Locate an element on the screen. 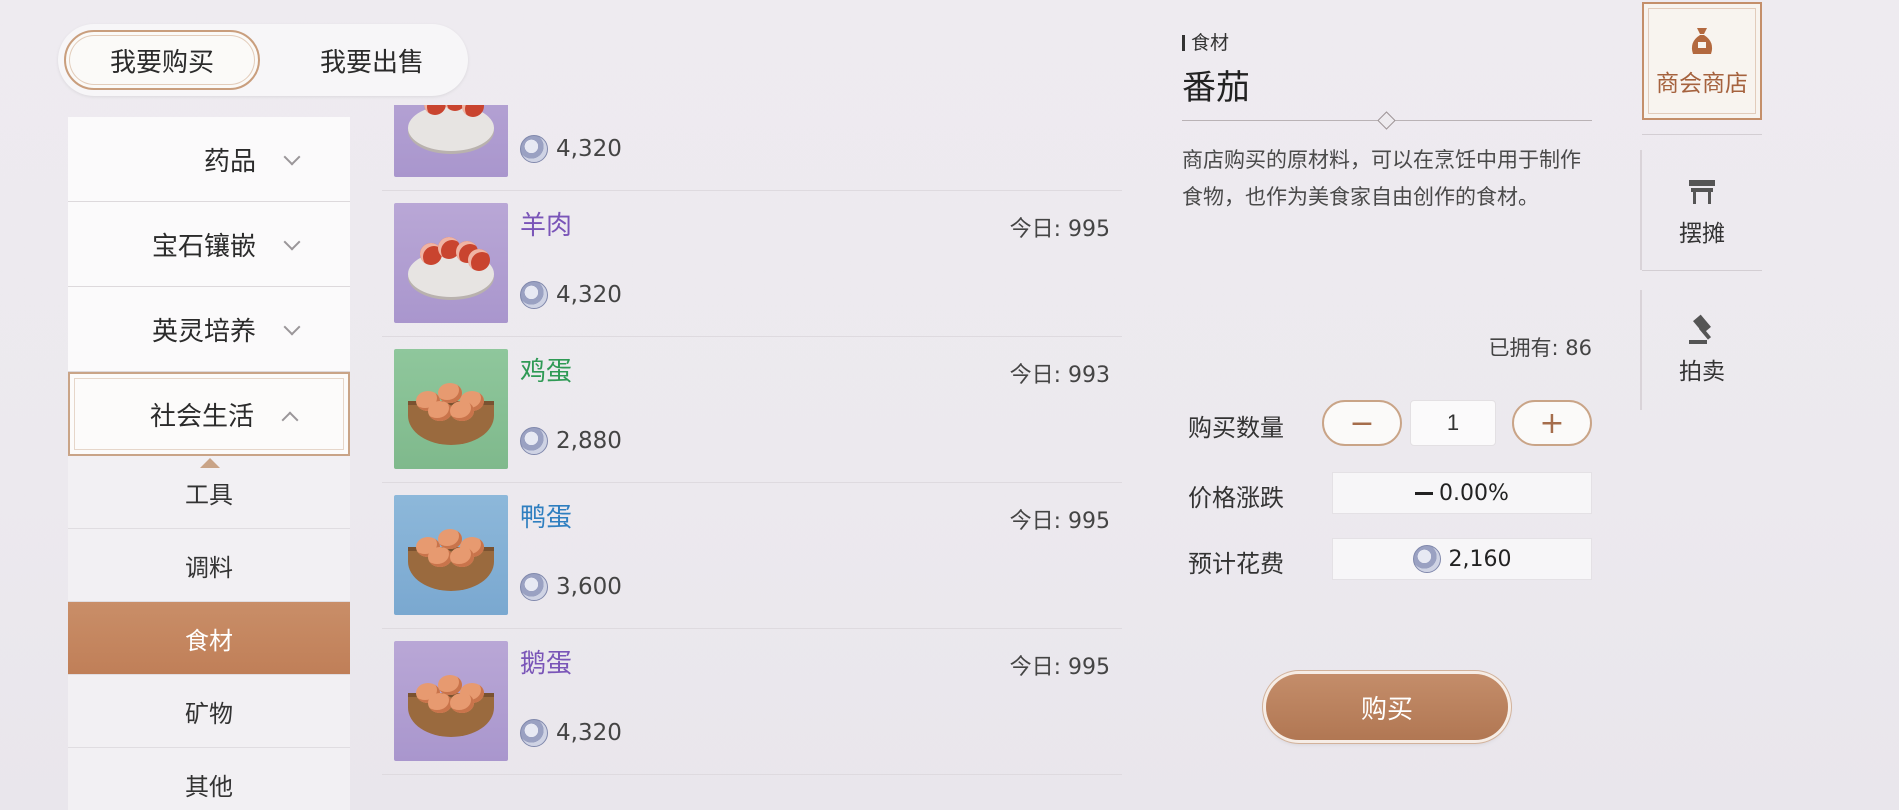 The height and width of the screenshot is (810, 1899). category-medicine: 药品 is located at coordinates (209, 159).